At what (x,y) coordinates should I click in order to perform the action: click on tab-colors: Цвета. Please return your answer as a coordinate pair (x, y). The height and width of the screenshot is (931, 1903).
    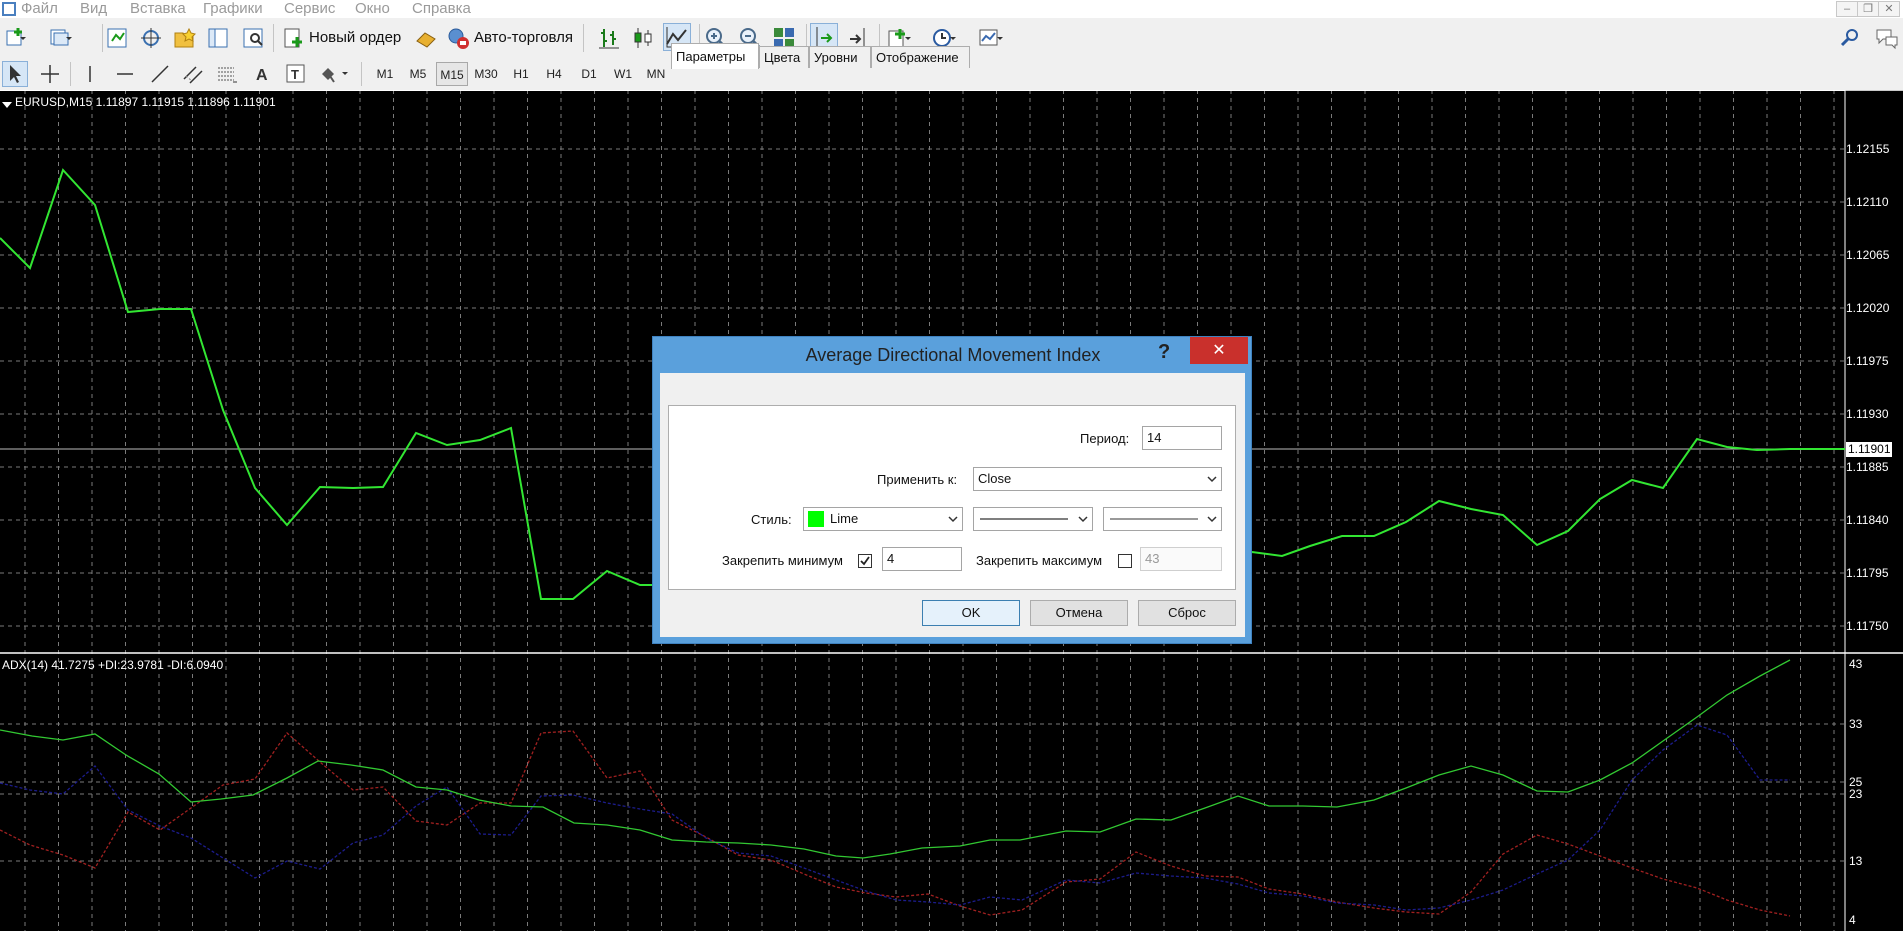
    Looking at the image, I should click on (784, 57).